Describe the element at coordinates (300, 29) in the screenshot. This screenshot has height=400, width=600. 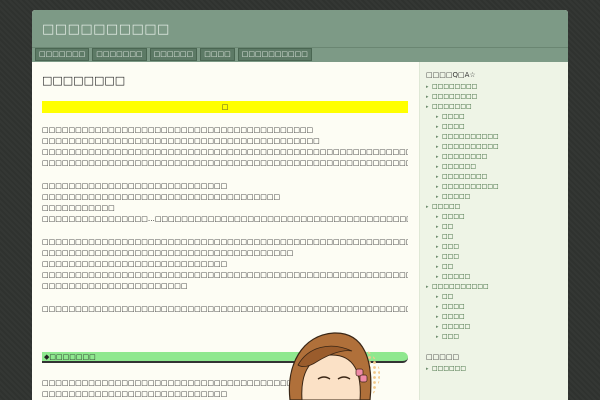
I see `site-header: □□□□□□□□□□` at that location.